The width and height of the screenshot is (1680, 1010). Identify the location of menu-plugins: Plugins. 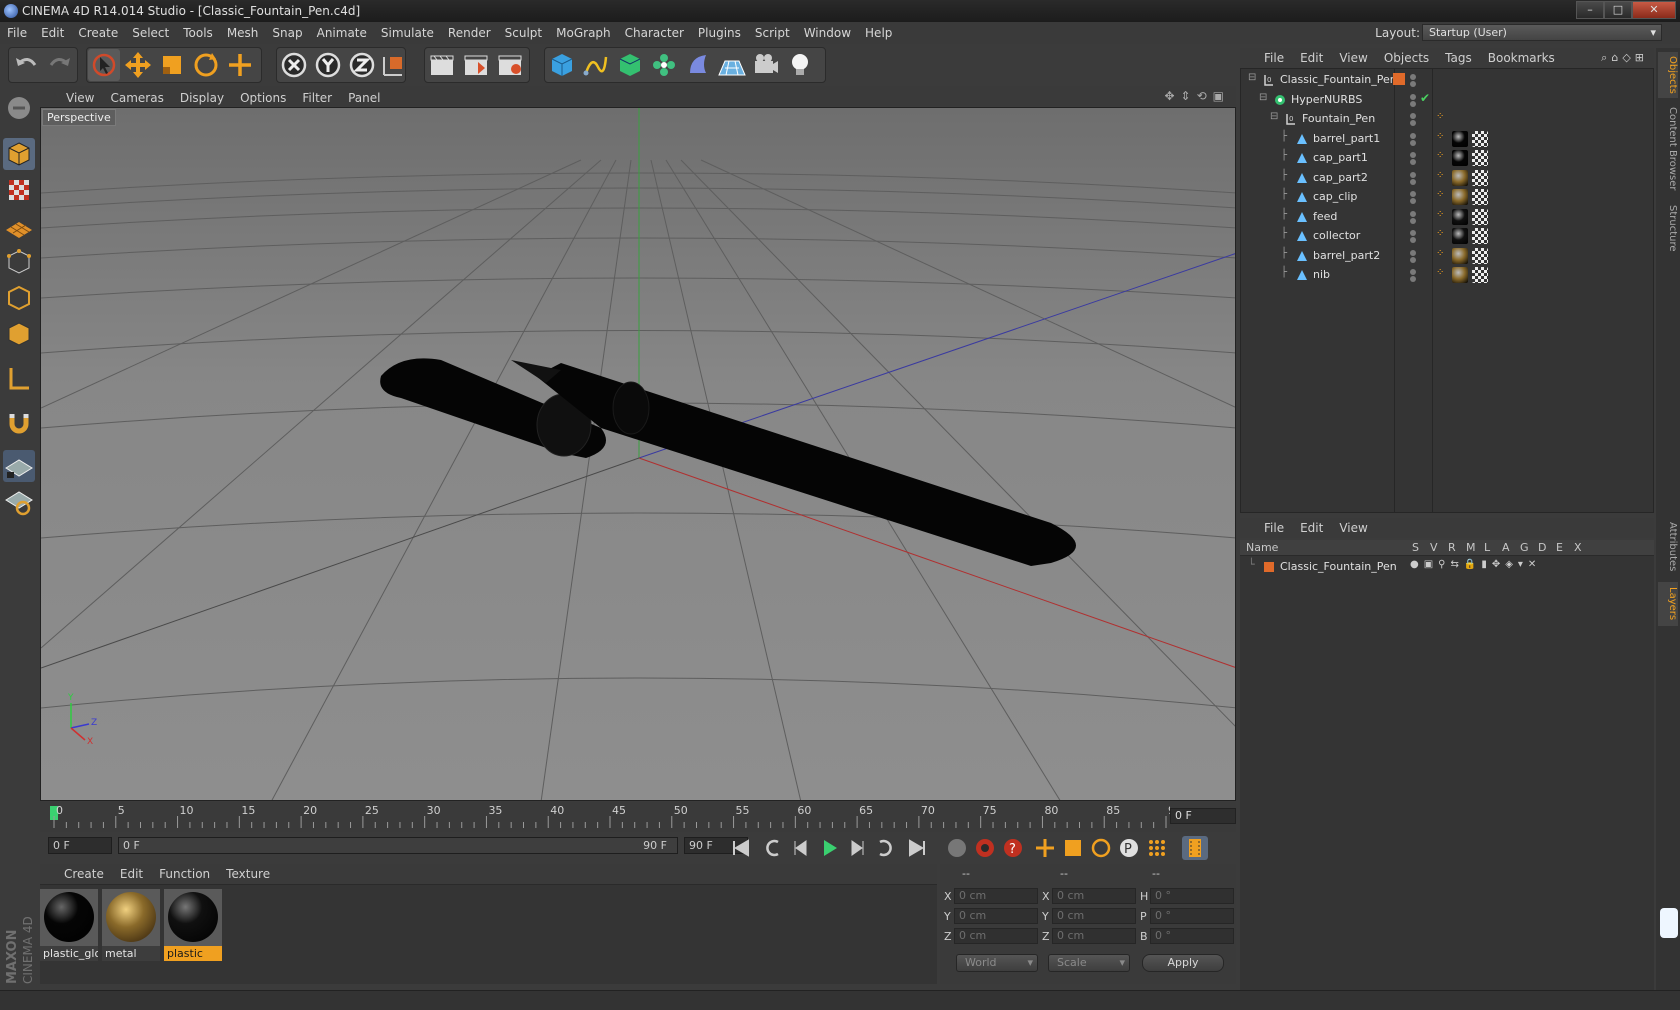
(719, 33).